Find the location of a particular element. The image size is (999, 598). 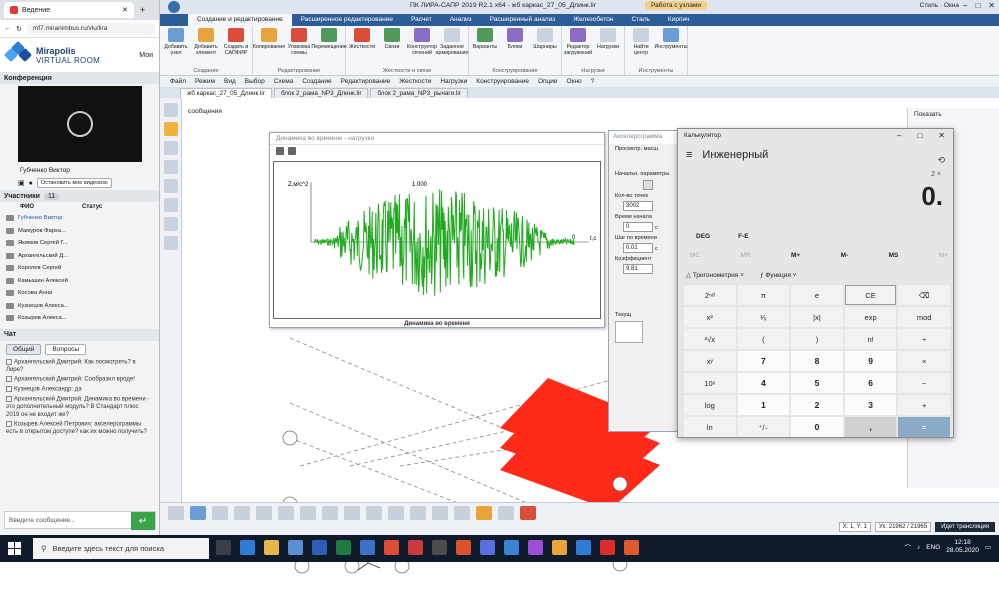

section-icon is located at coordinates (330, 513).